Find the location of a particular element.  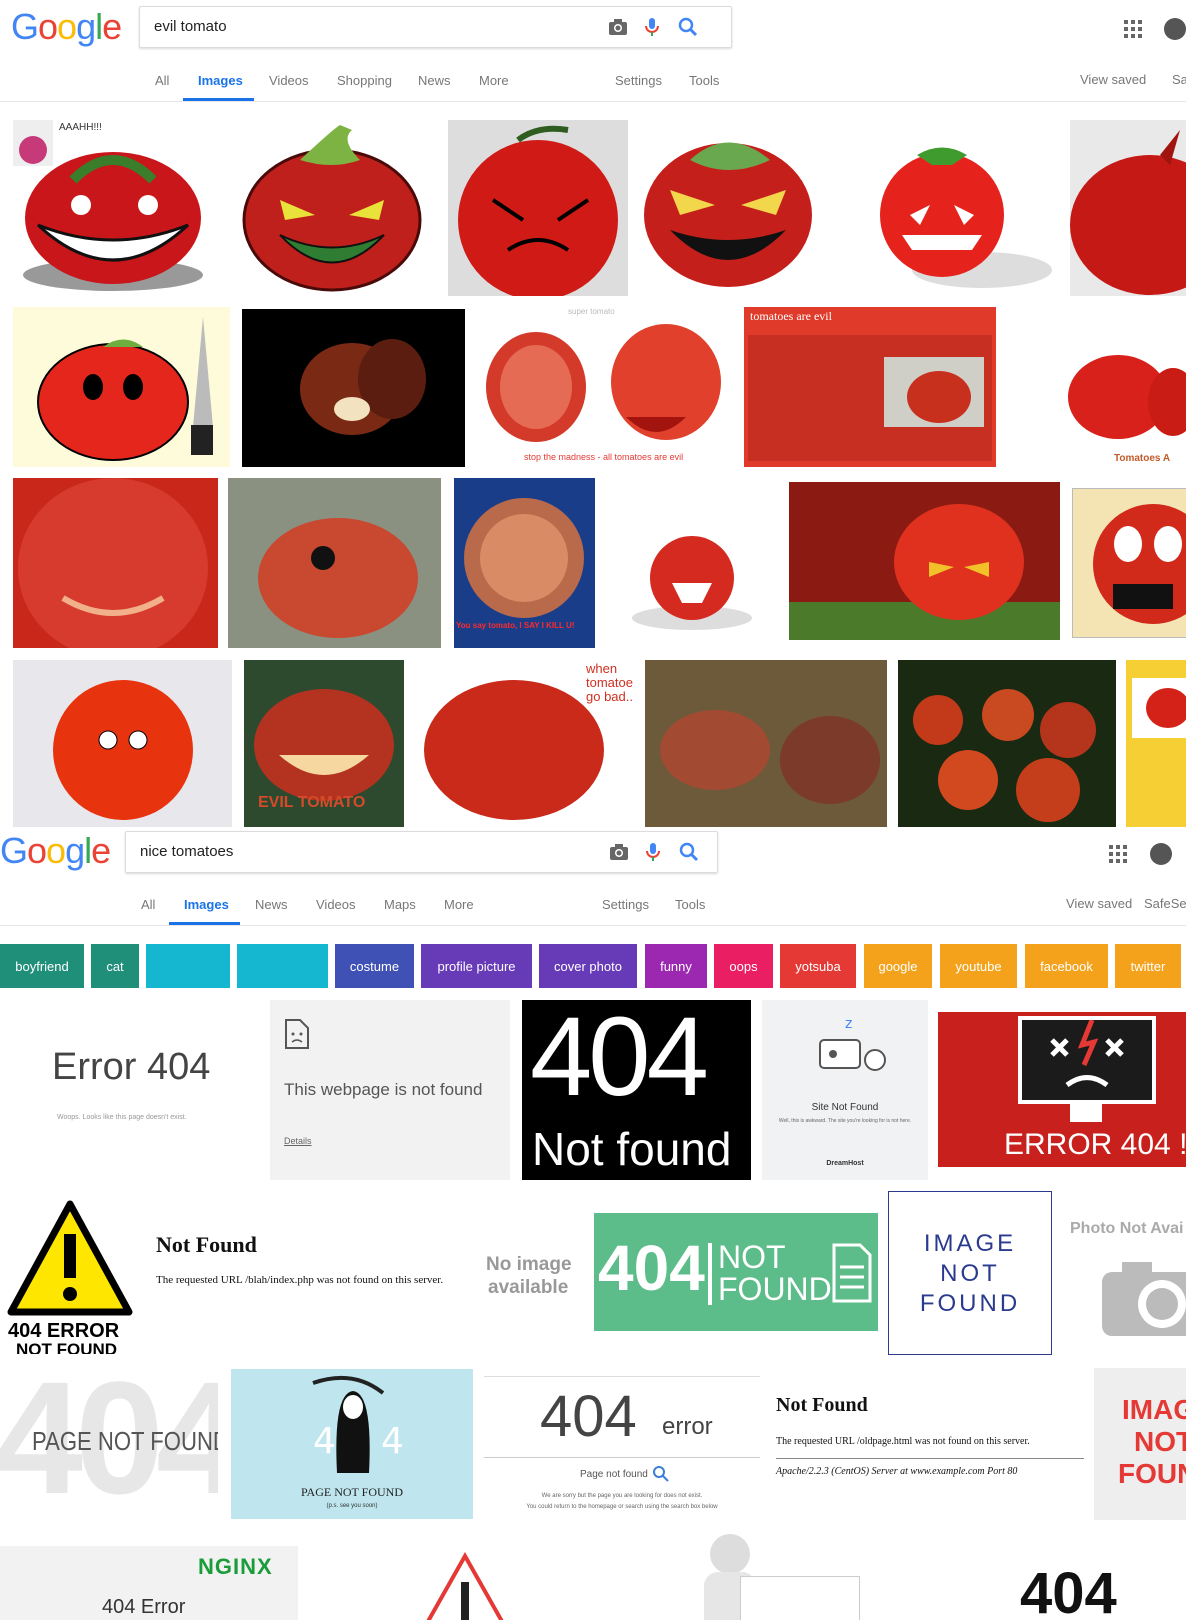

image-result-fanged-tomato is located at coordinates (728, 208).